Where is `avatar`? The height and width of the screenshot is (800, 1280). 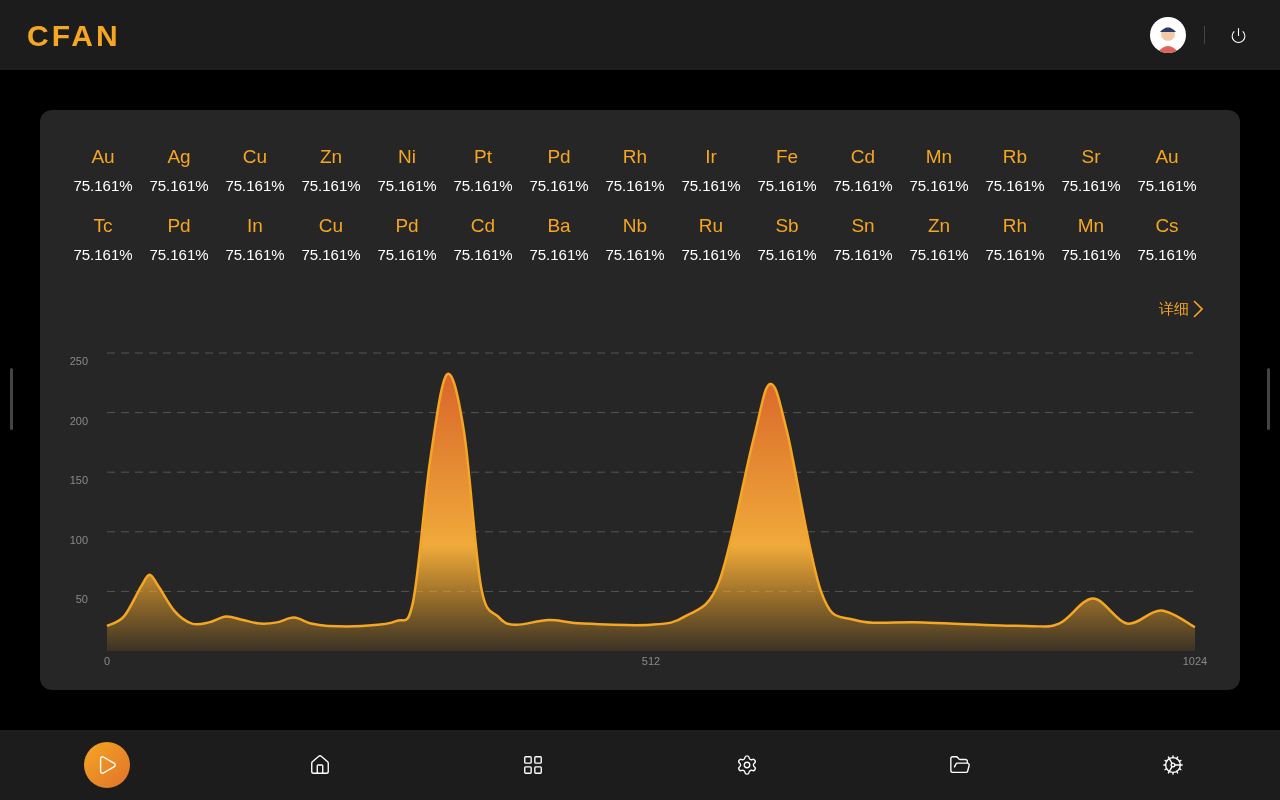 avatar is located at coordinates (1168, 35).